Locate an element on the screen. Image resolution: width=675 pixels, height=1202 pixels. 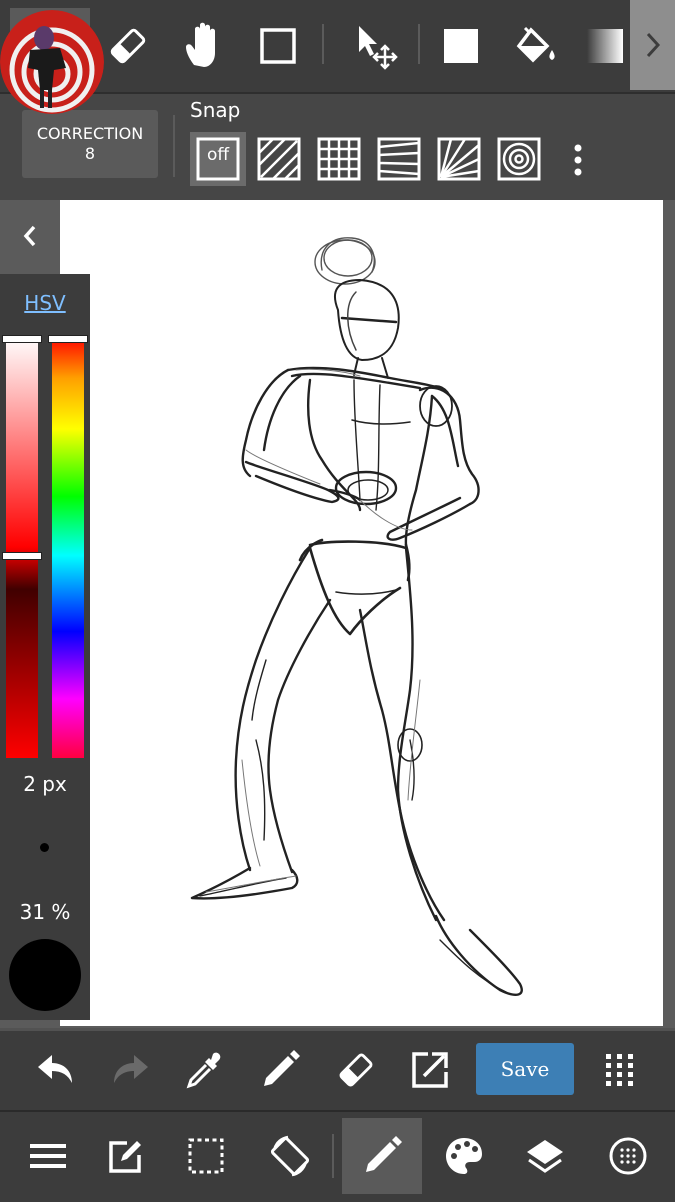
correction-value: 8 is located at coordinates (90, 153).